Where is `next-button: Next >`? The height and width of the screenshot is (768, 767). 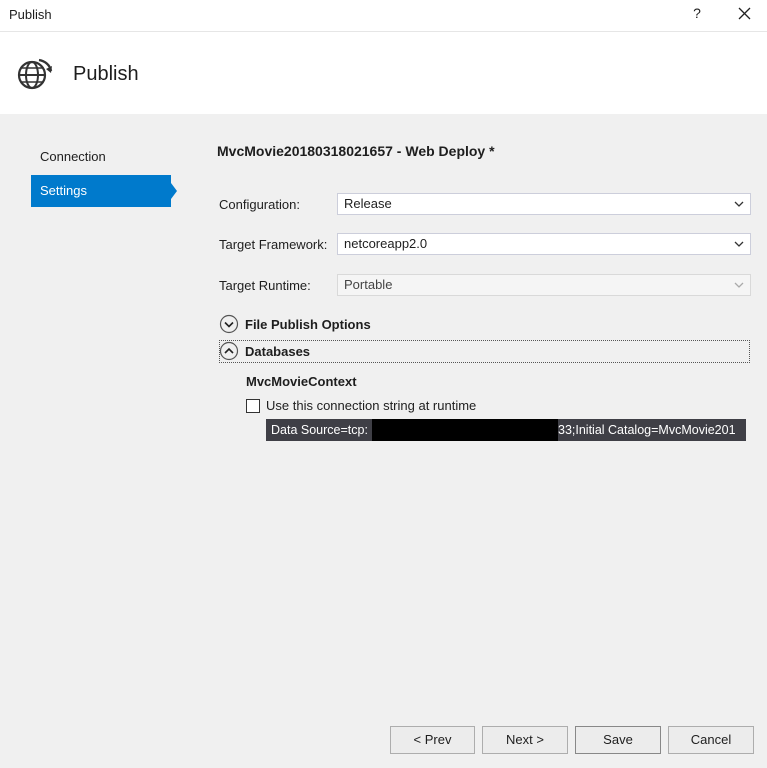 next-button: Next > is located at coordinates (525, 740).